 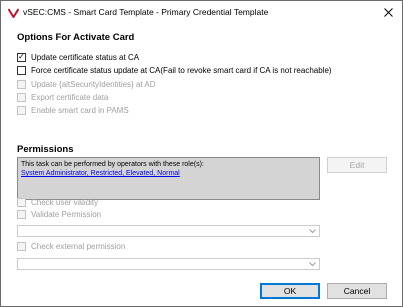 I want to click on enable-pams-checkbox: Enable smart card in PAMS, so click(x=73, y=110).